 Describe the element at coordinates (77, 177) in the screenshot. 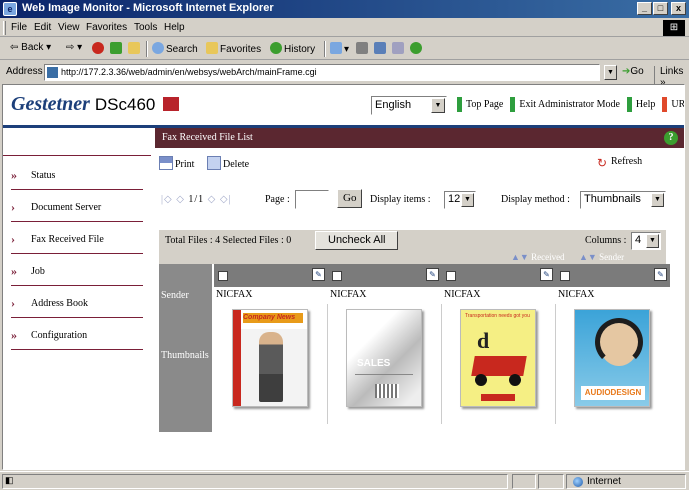

I see `sidebar-item-status: » Status` at that location.